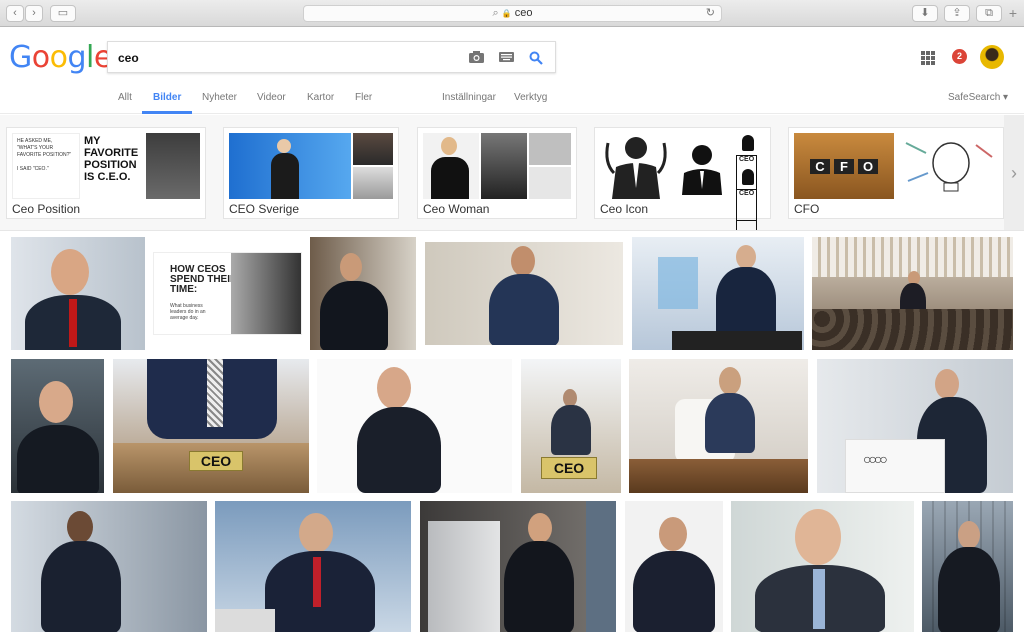 This screenshot has height=640, width=1024. Describe the element at coordinates (264, 209) in the screenshot. I see `related-label: CEO Sverige` at that location.